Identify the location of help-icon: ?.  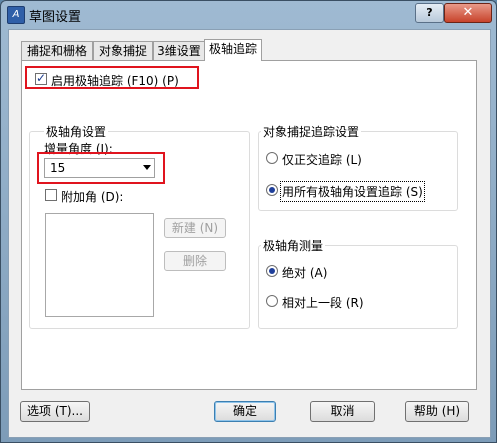
(429, 13).